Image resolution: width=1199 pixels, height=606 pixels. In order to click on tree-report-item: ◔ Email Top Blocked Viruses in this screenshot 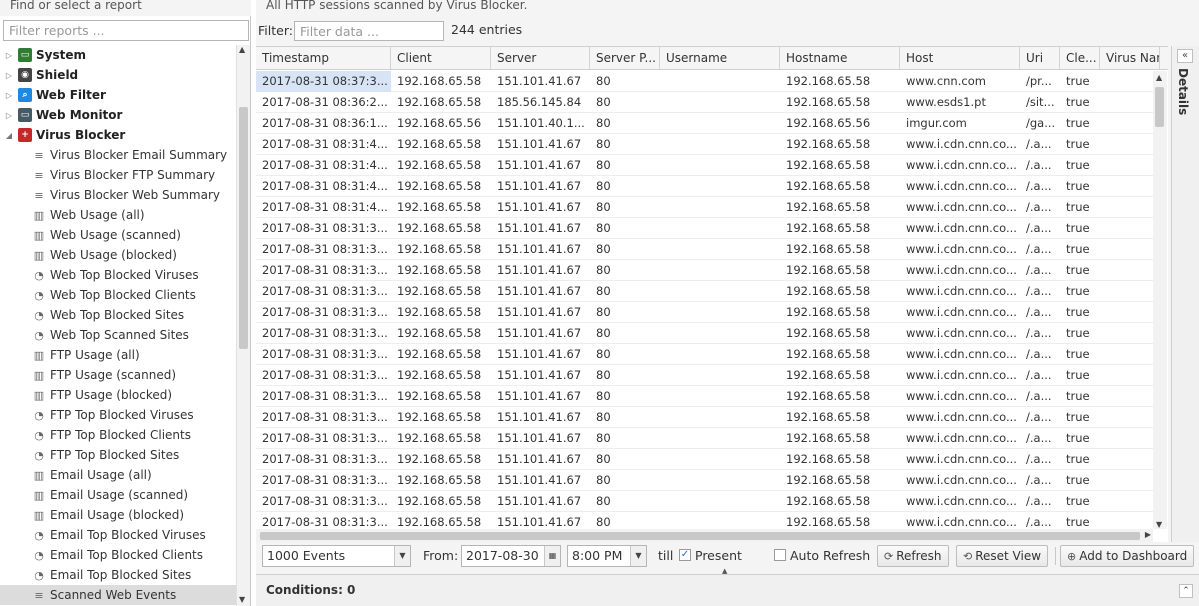, I will do `click(118, 535)`.